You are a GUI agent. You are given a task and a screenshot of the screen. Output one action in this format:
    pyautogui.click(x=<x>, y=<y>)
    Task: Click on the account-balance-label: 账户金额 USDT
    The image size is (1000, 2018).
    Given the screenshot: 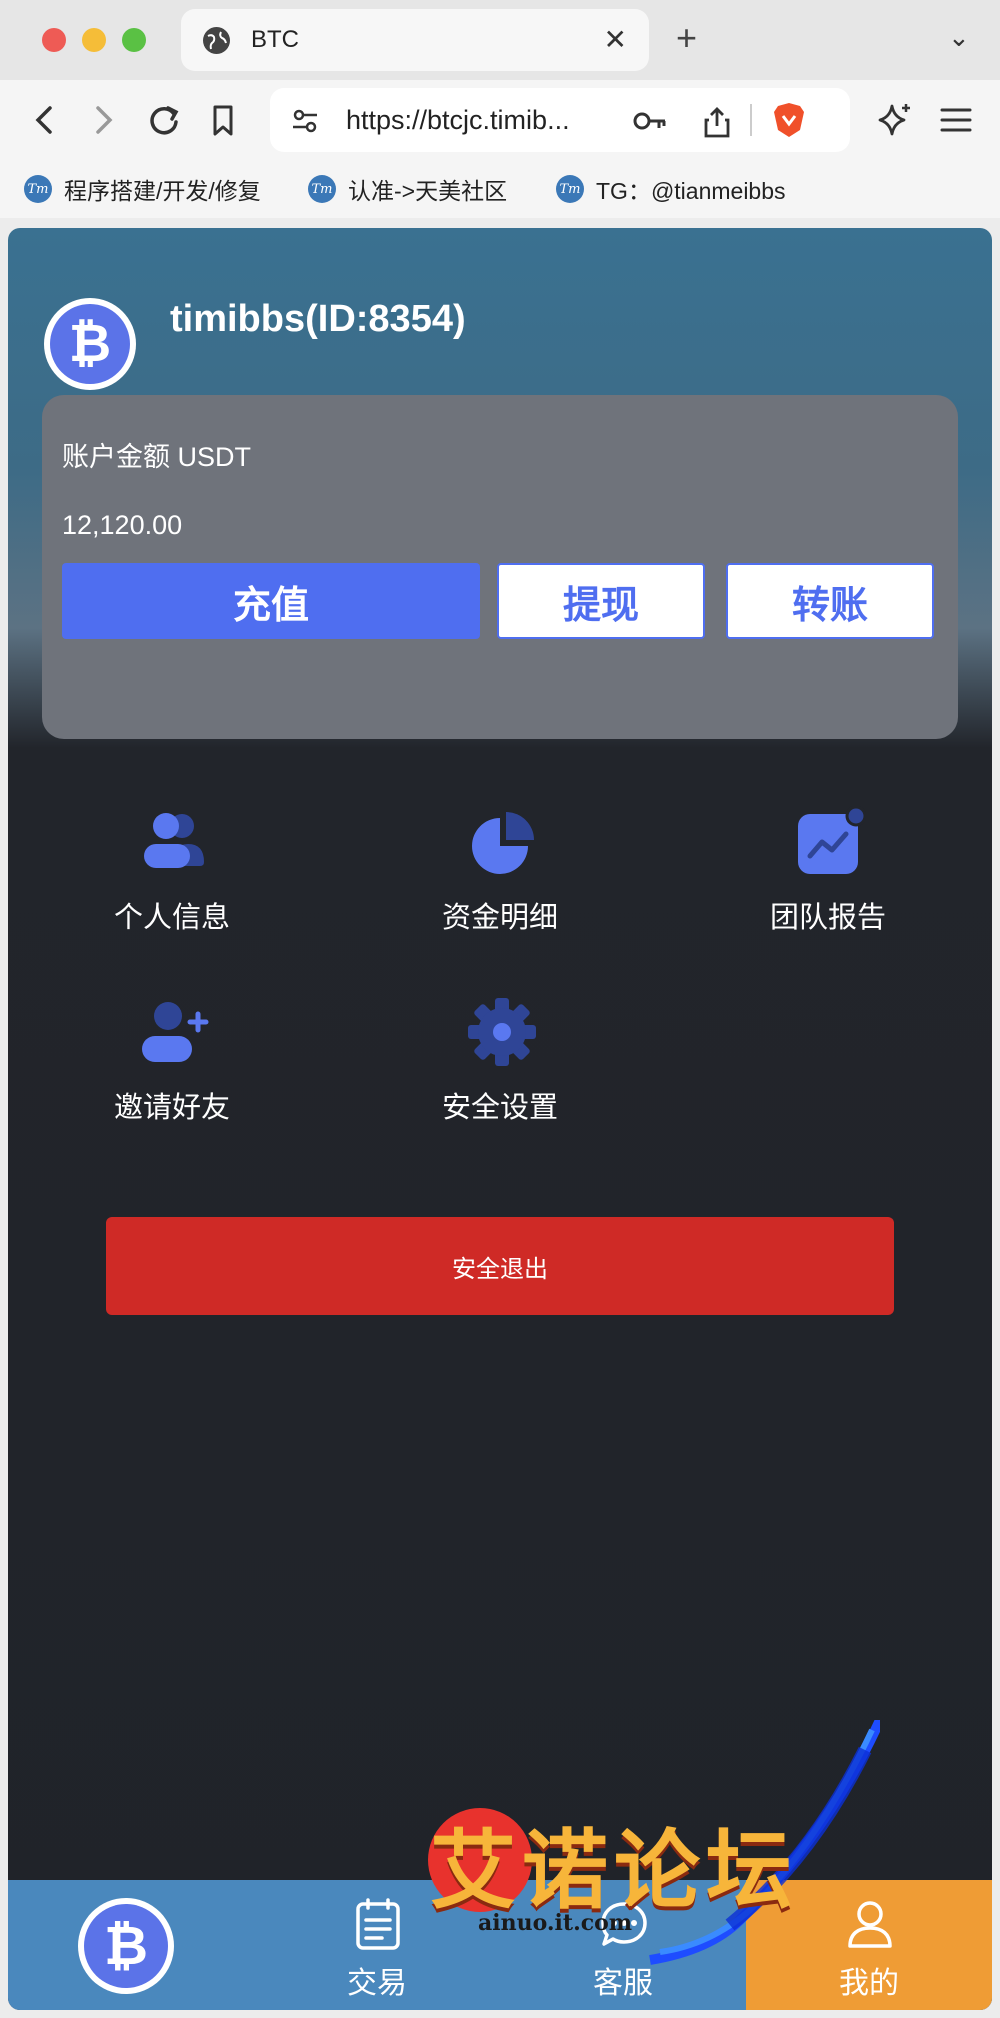 What is the action you would take?
    pyautogui.click(x=156, y=457)
    